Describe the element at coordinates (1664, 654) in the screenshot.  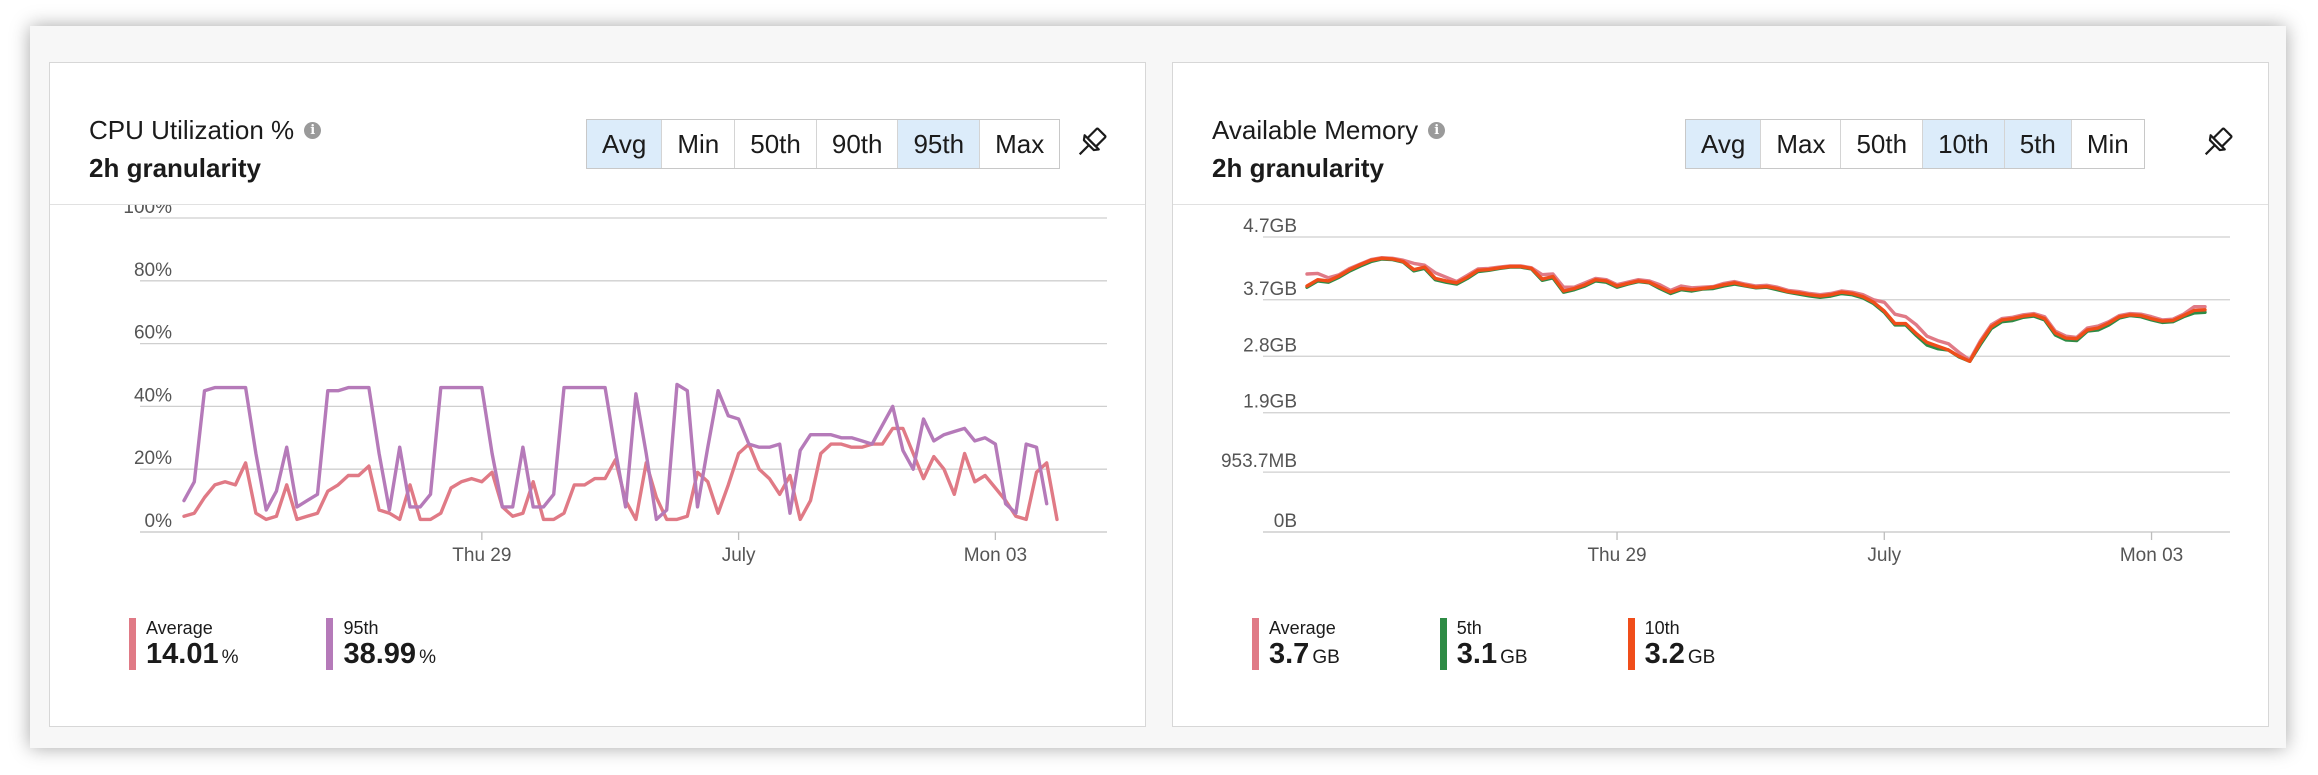
I see `legend-value: 3.2` at that location.